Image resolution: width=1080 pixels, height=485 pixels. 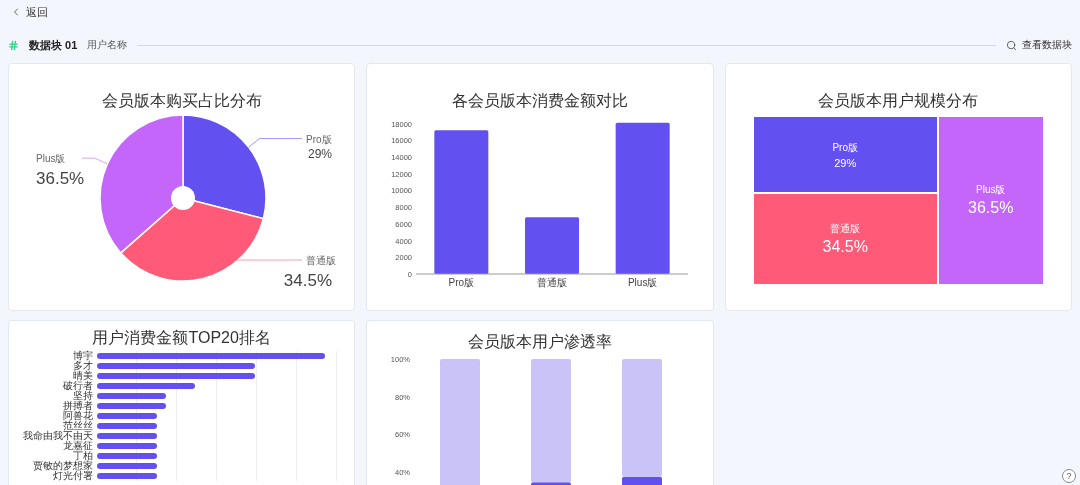 I want to click on slice-value: 34.5%, so click(x=308, y=280).